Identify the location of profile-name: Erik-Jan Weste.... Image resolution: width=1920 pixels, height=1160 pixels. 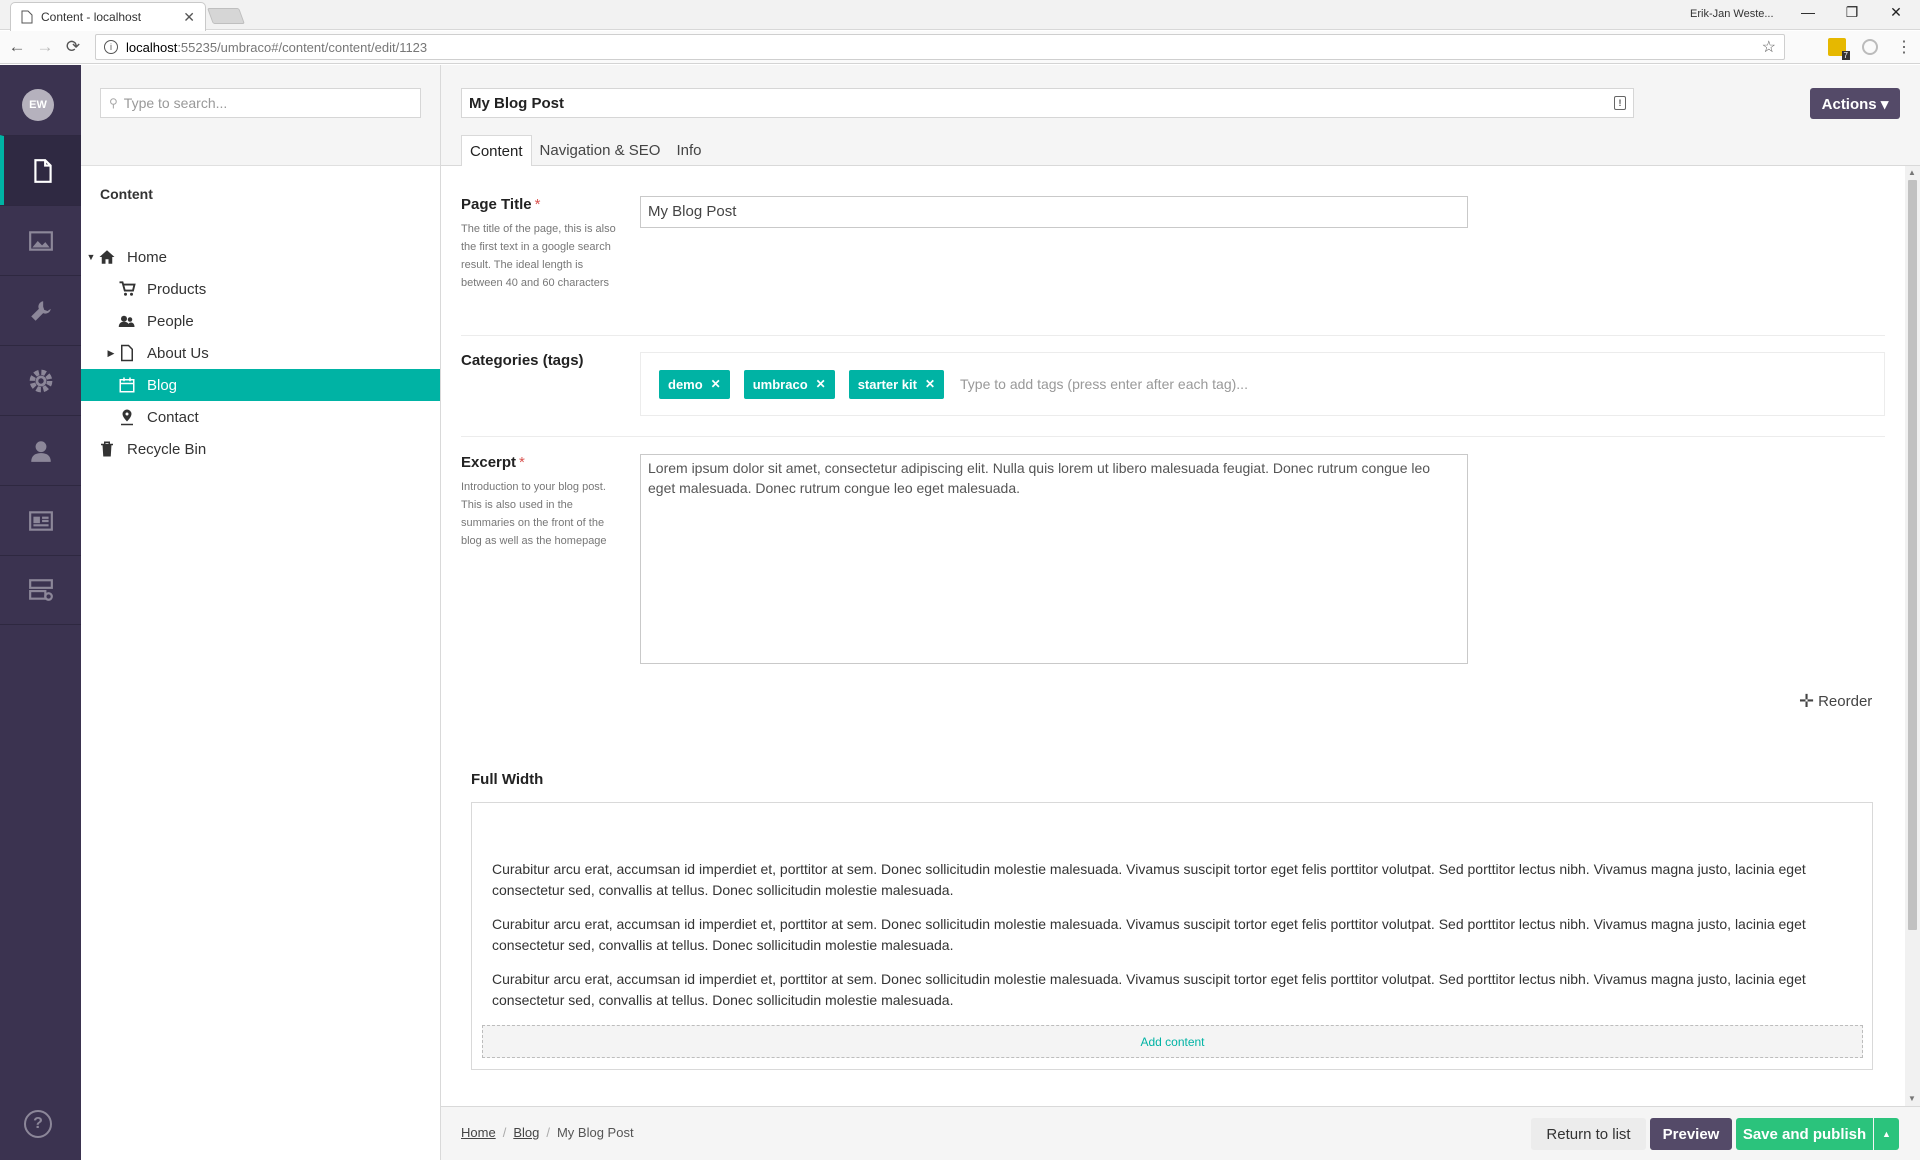
(1732, 14).